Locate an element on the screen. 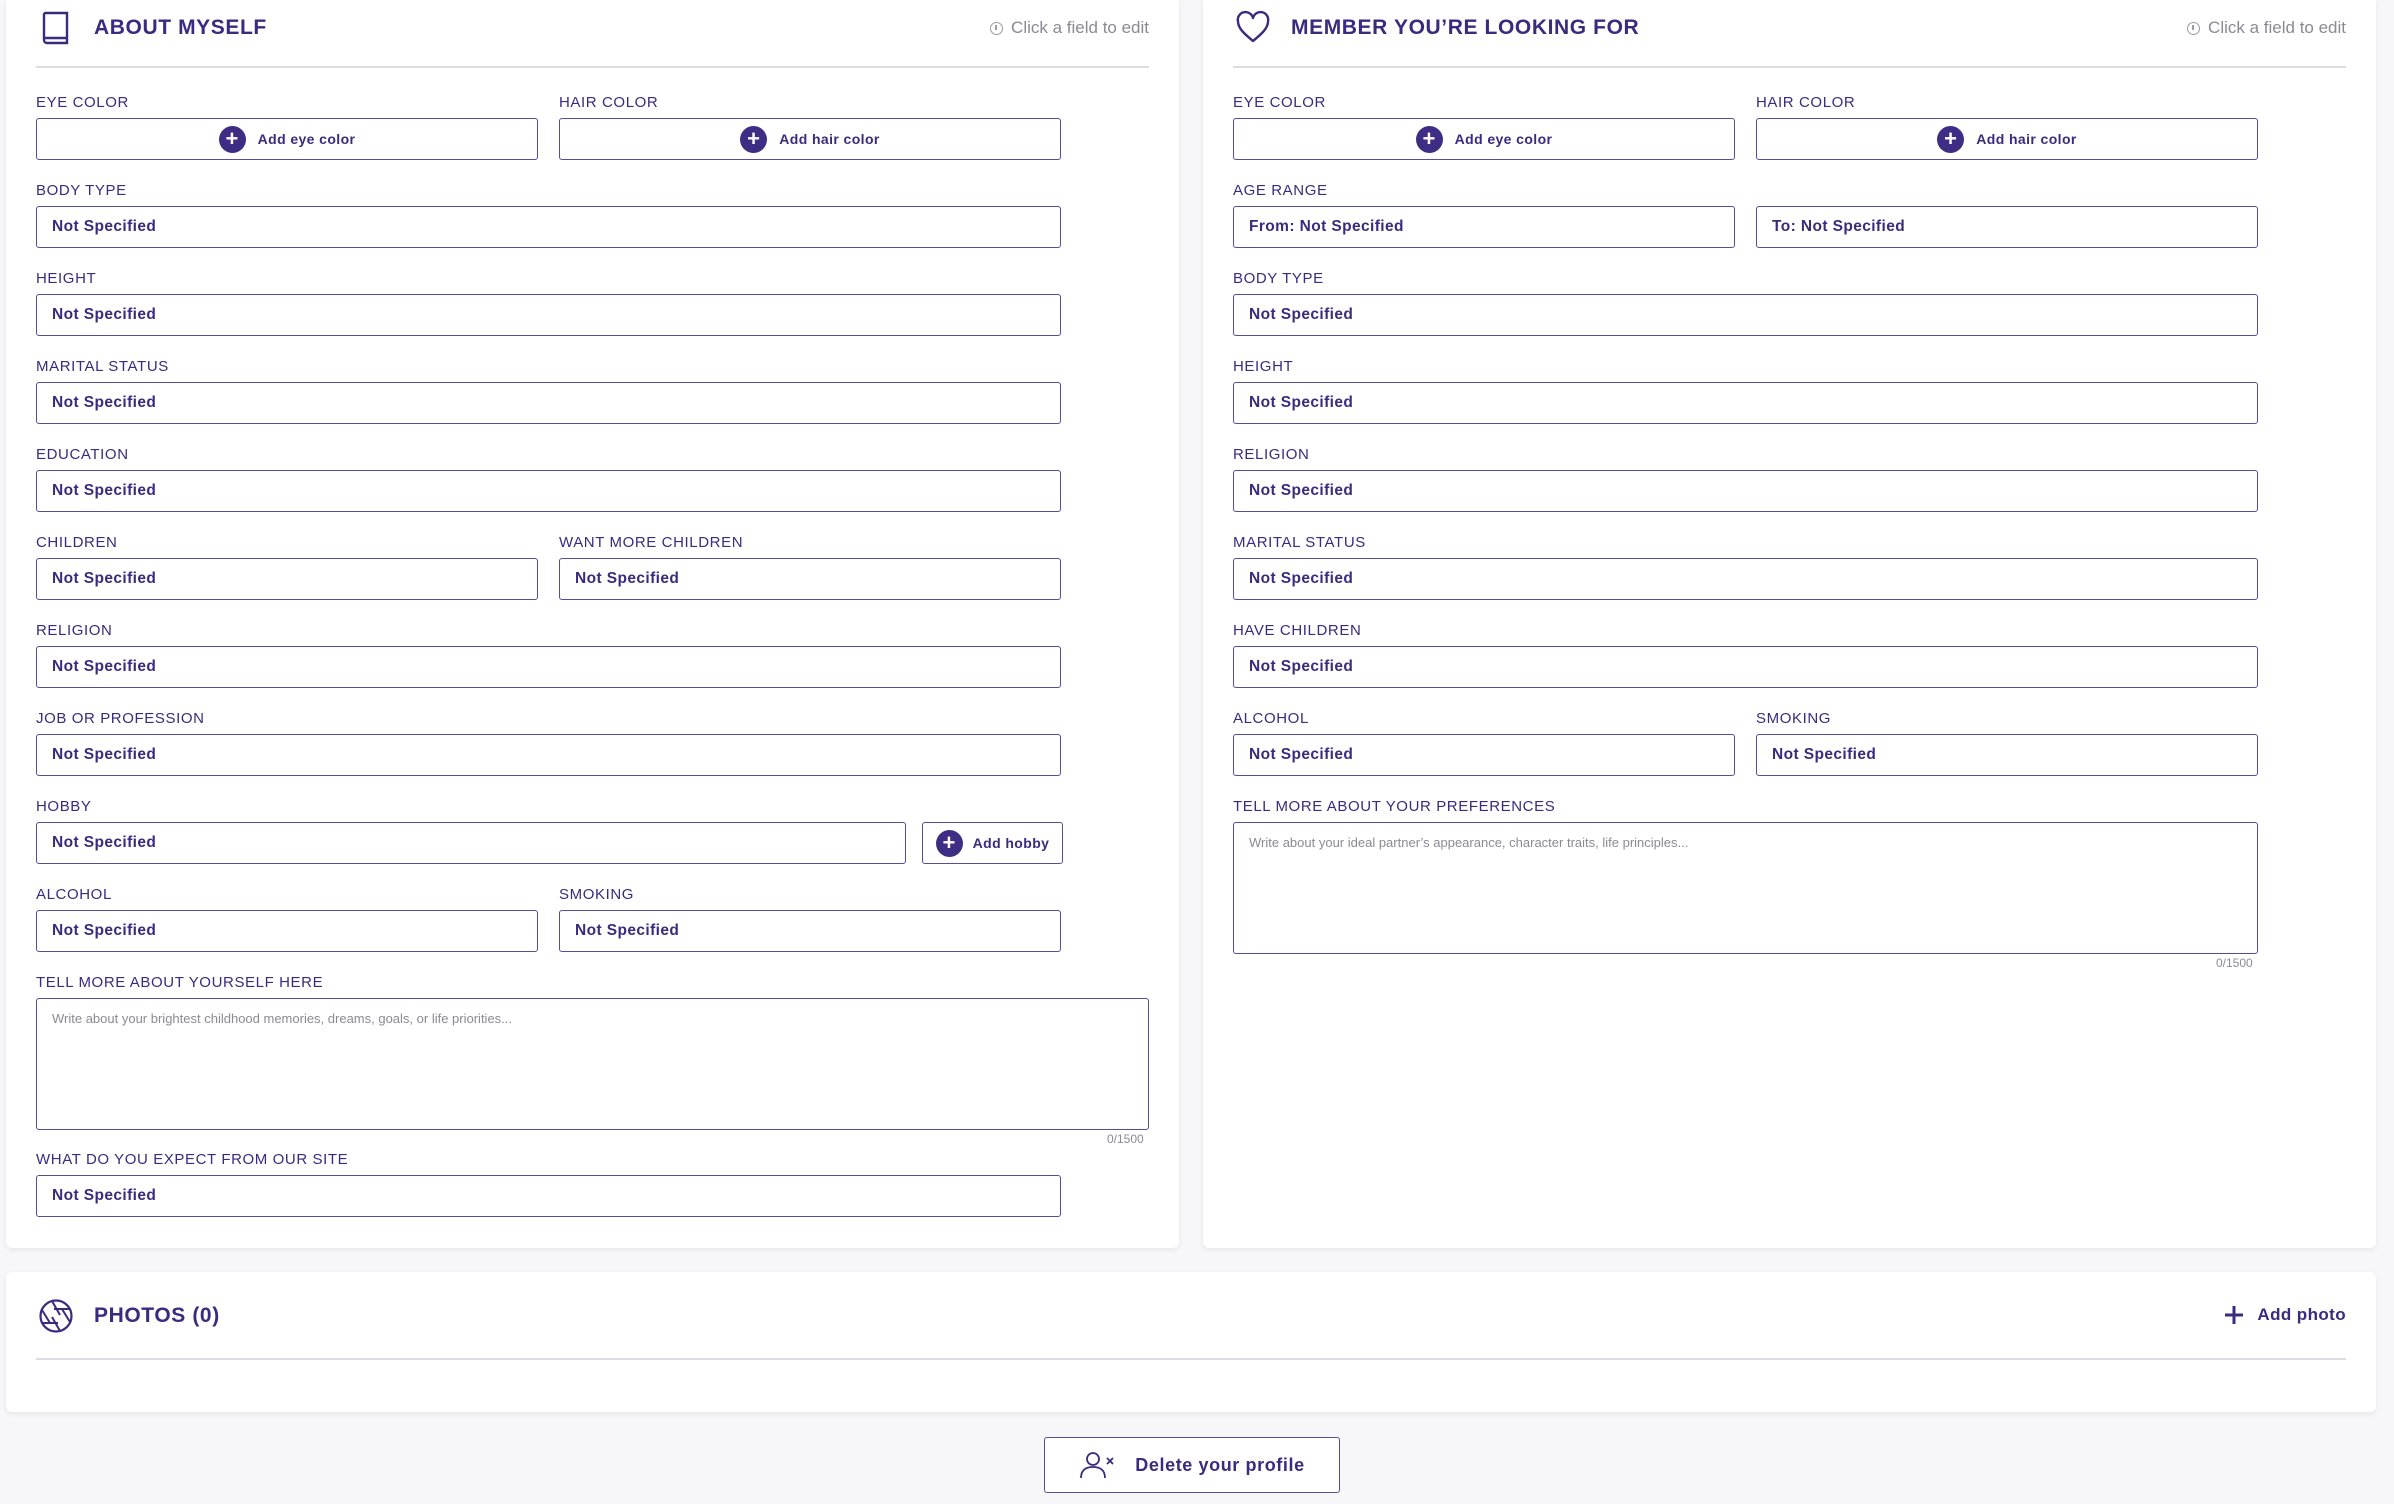  have-children-label: HAVE CHILDREN is located at coordinates (1297, 630).